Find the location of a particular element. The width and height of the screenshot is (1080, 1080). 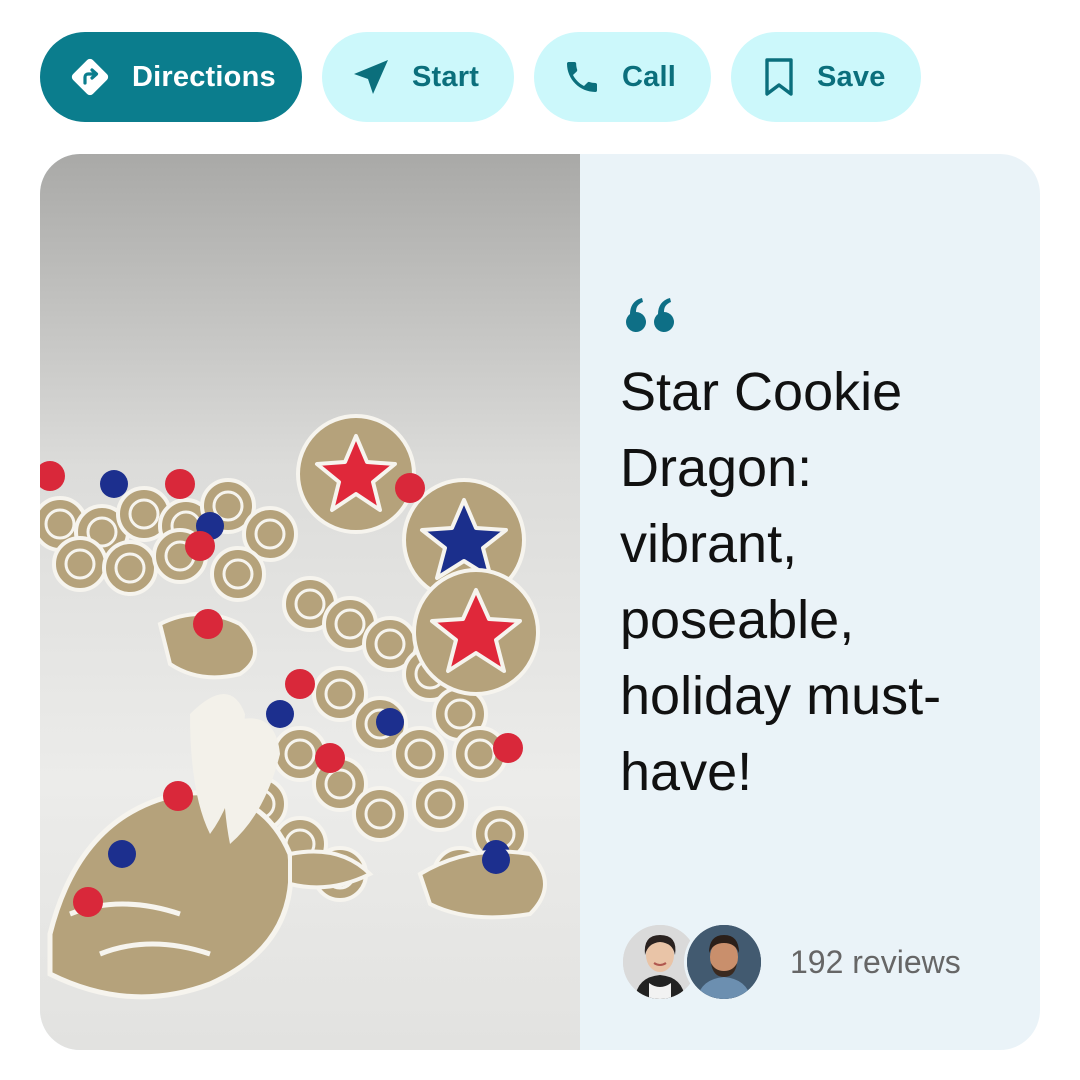

action-bar: Directions Start Call Save is located at coordinates (480, 77).